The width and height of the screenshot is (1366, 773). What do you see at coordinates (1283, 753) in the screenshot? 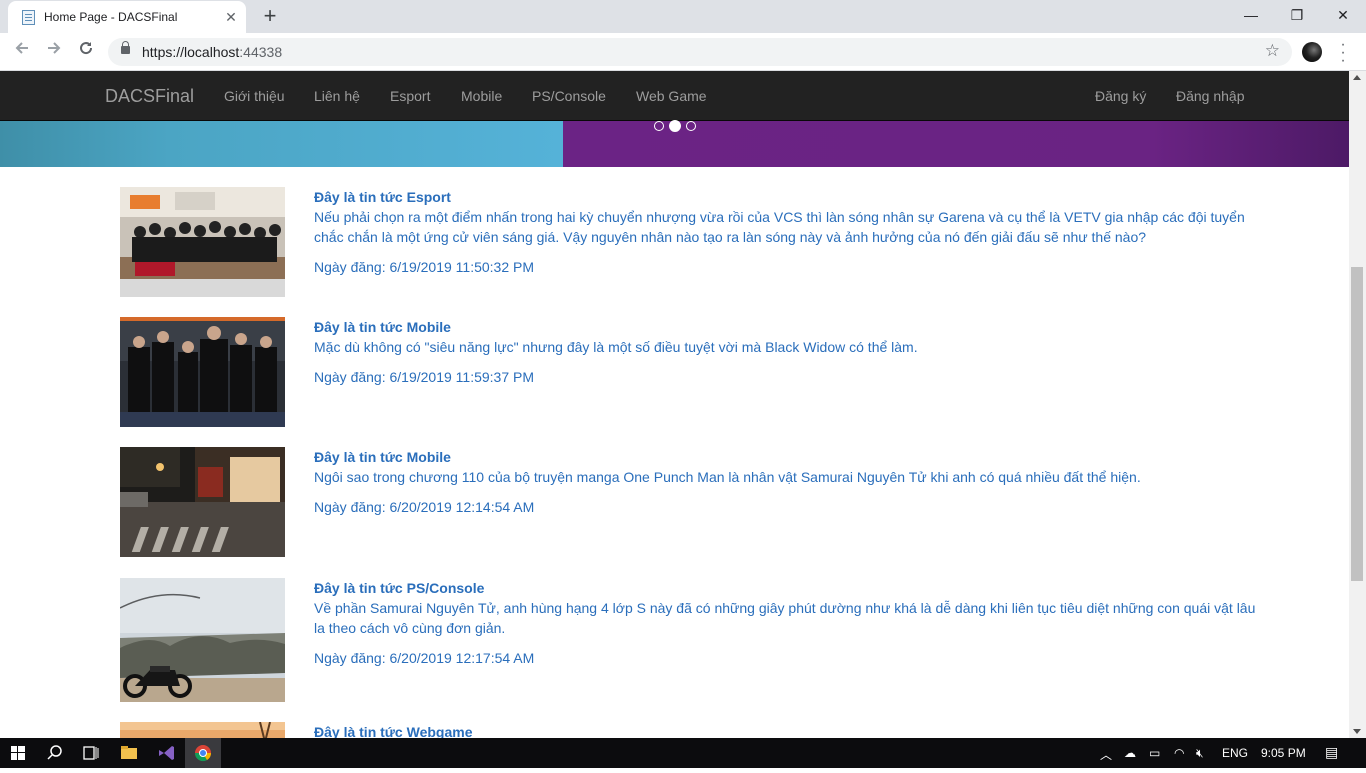
I see `clock-time: 9:05 PM` at bounding box center [1283, 753].